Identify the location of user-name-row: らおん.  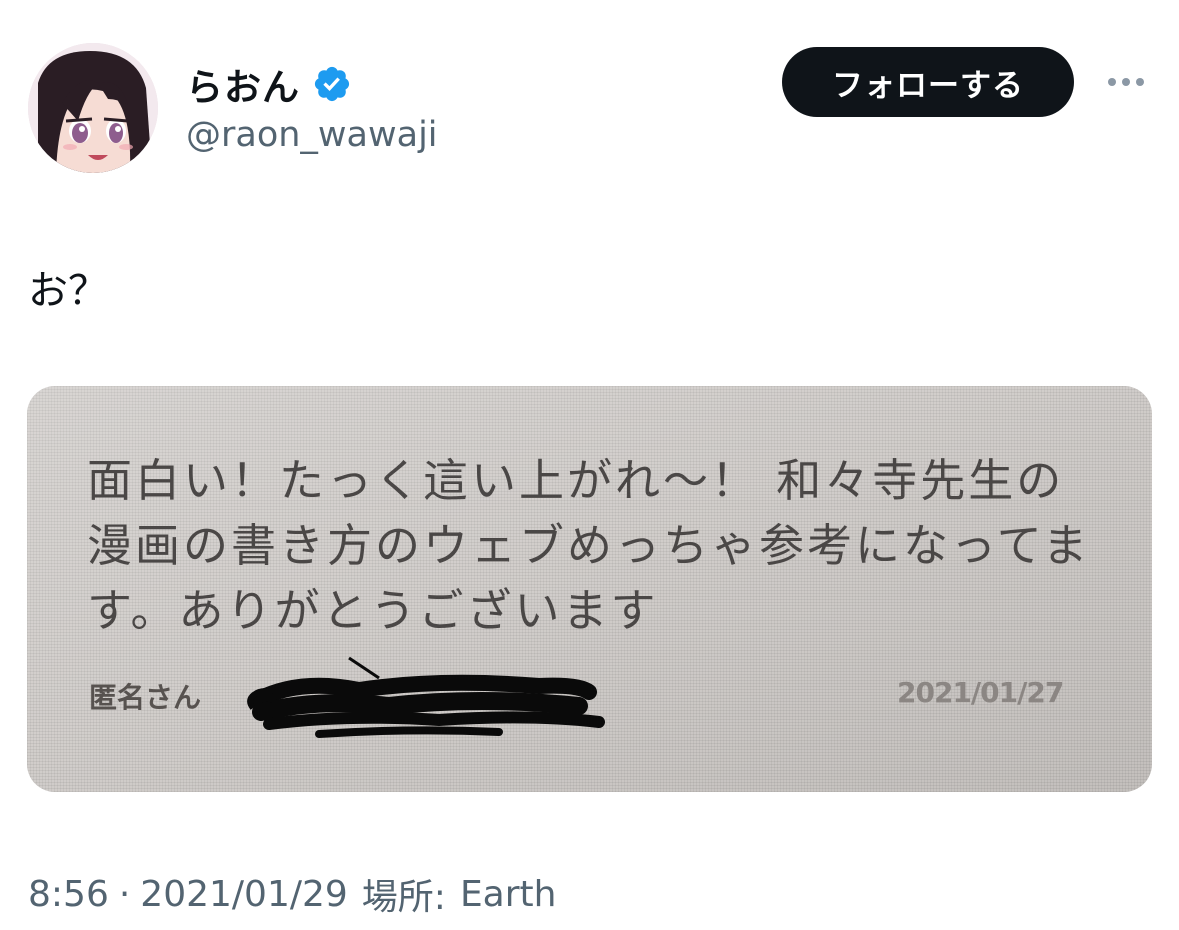
(269, 84).